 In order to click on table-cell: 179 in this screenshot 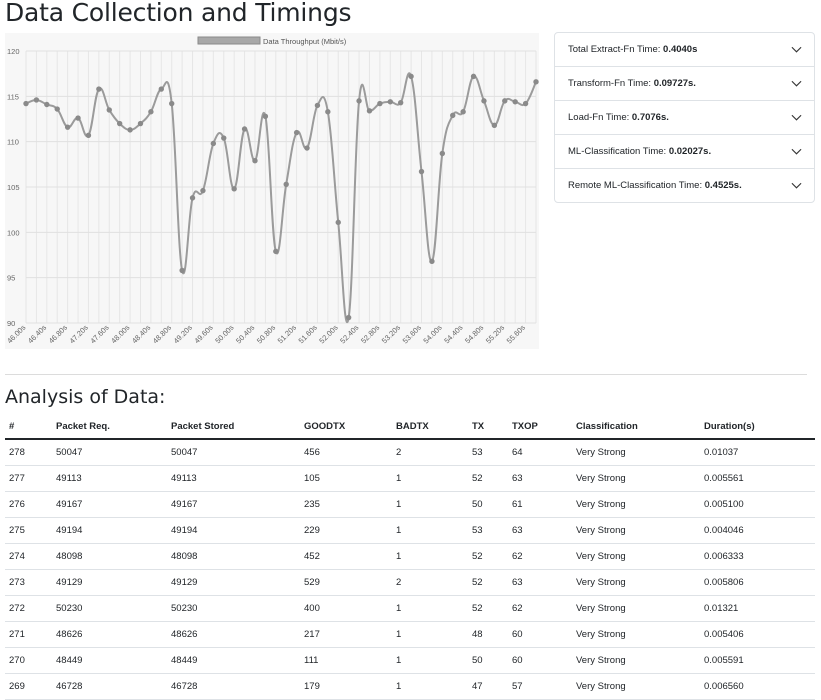, I will do `click(346, 686)`.